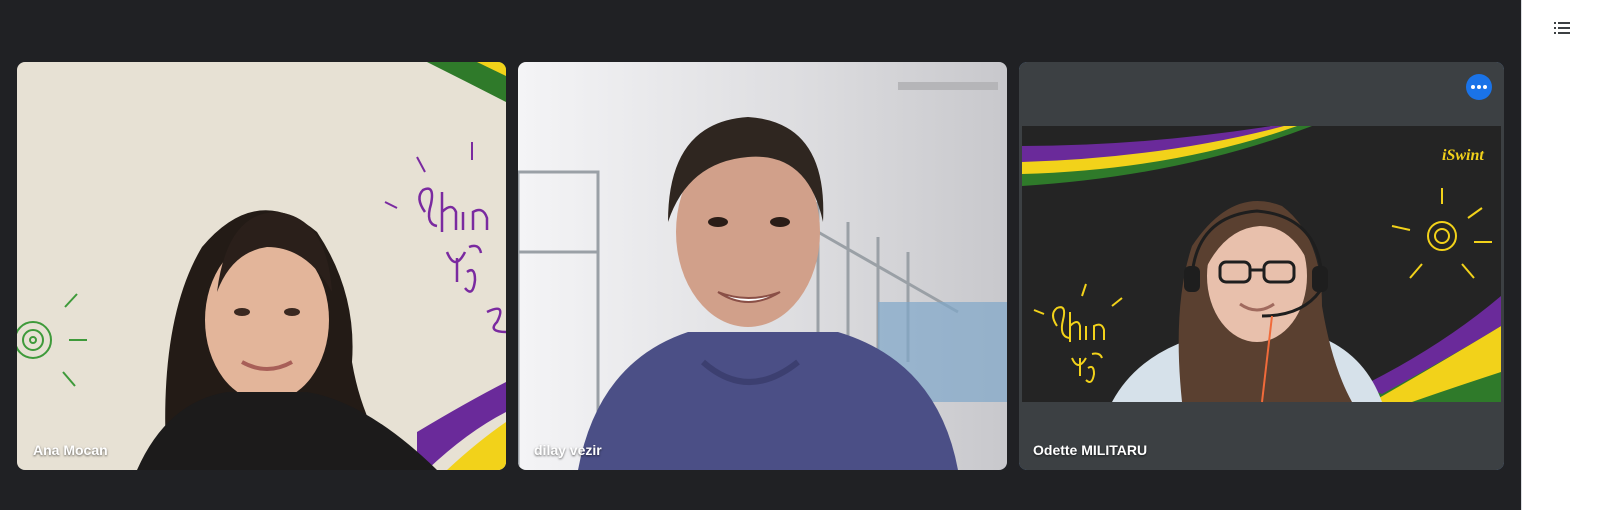  What do you see at coordinates (568, 450) in the screenshot?
I see `participant-name: dilay vezir` at bounding box center [568, 450].